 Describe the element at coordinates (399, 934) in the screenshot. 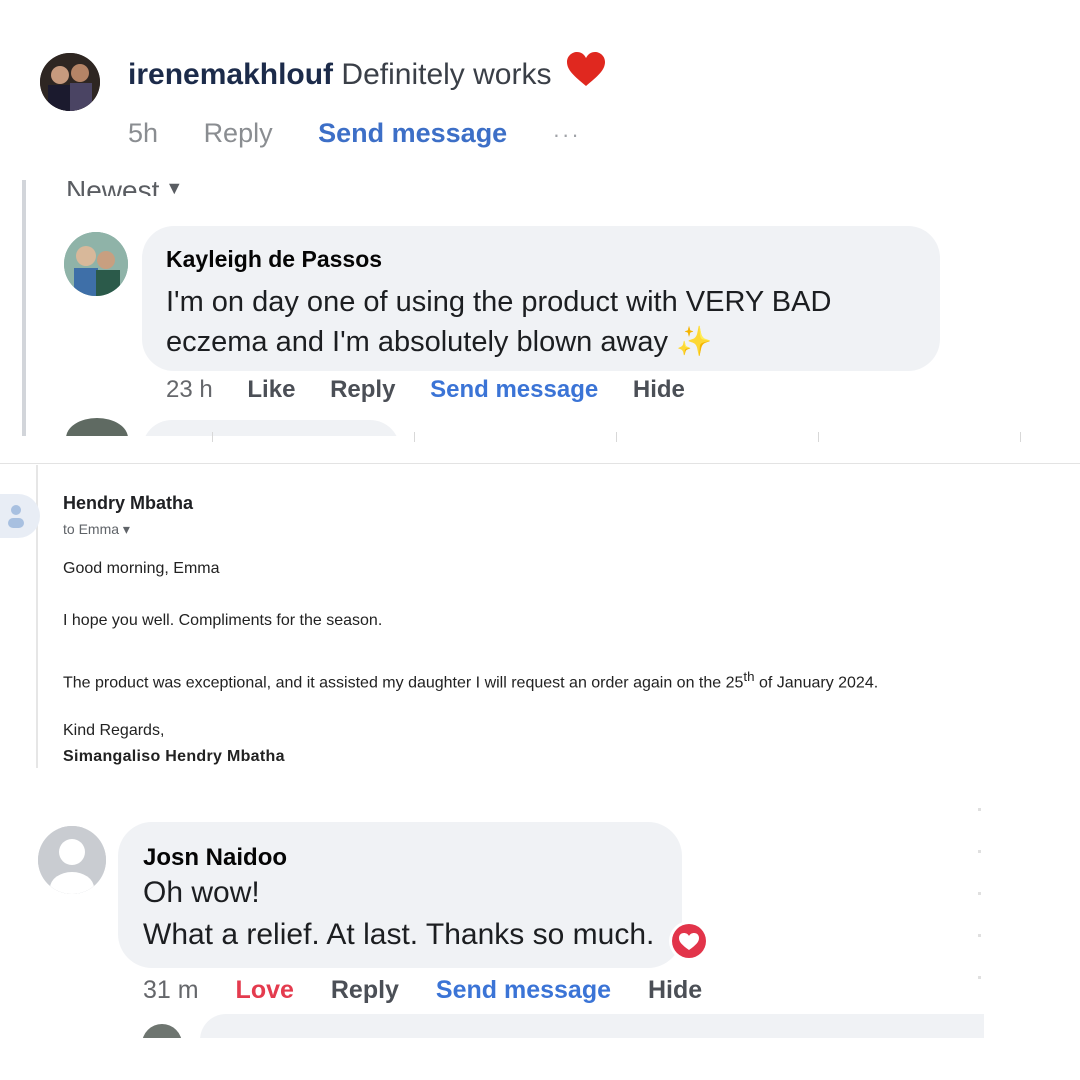

I see `comment-line-2: What a relief. At last. Thanks so much.` at that location.